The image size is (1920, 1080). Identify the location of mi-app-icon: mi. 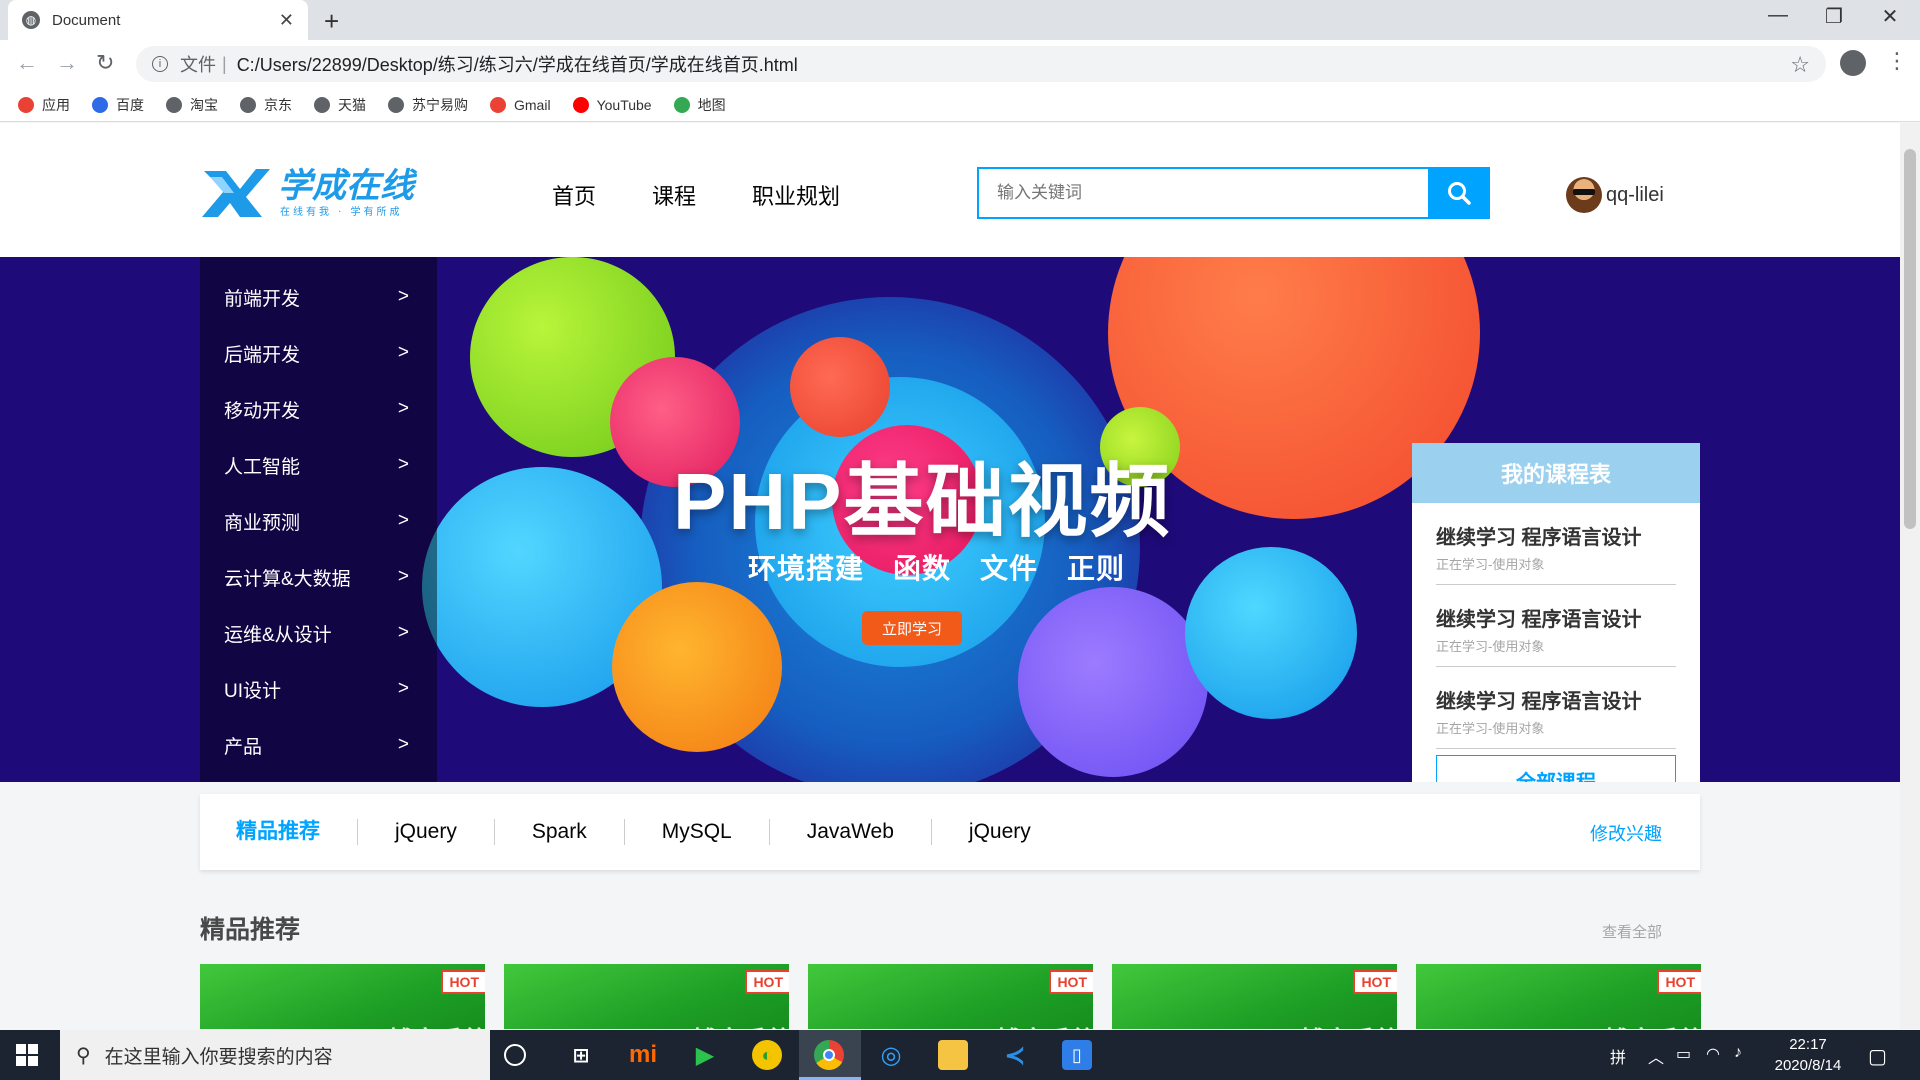
(643, 1055).